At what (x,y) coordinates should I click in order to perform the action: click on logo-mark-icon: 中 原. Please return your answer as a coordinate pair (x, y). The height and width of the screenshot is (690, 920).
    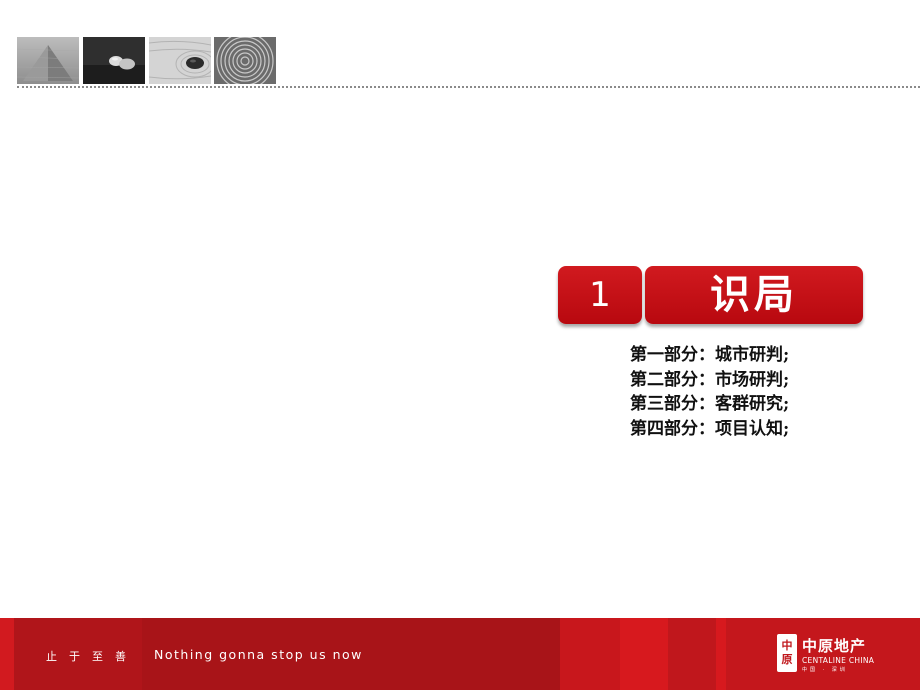
    Looking at the image, I should click on (787, 653).